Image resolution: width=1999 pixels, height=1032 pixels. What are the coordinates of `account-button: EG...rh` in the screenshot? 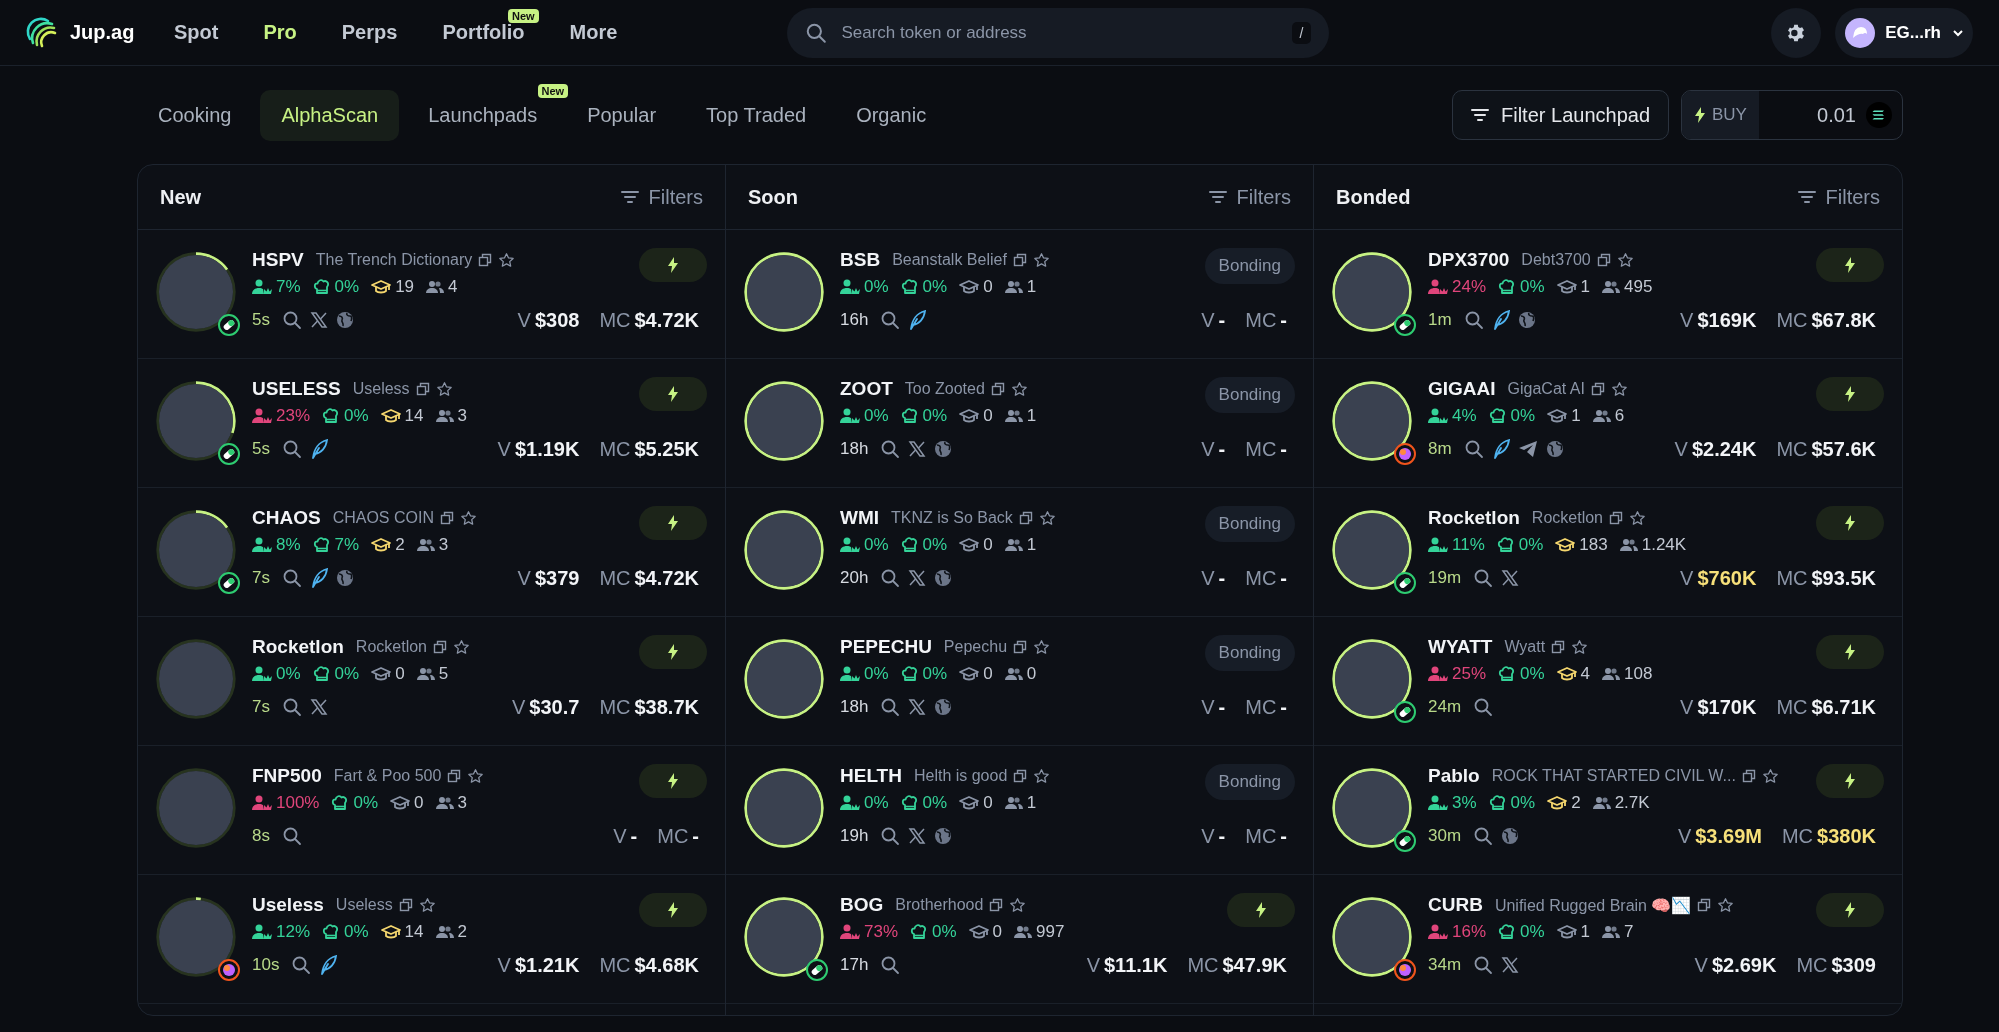 It's located at (1904, 32).